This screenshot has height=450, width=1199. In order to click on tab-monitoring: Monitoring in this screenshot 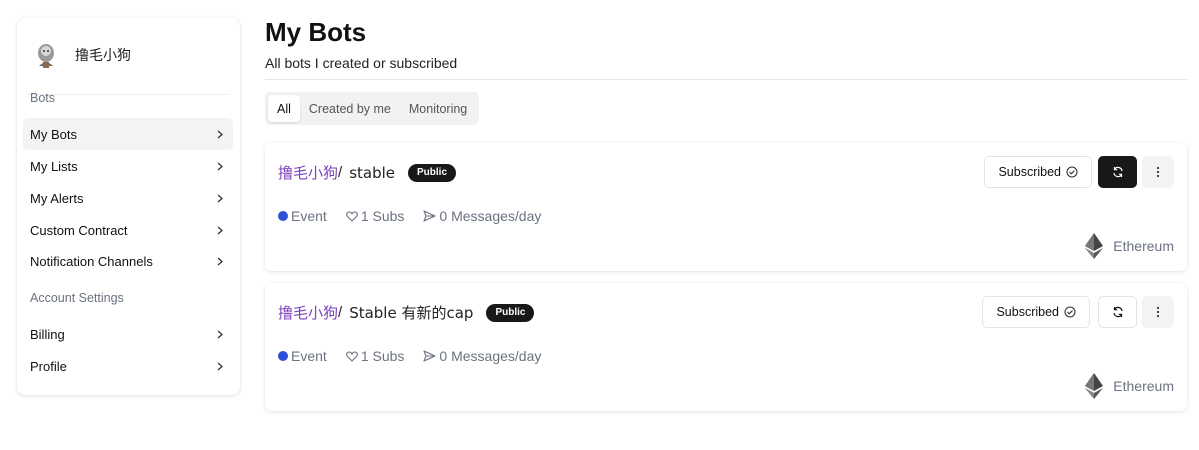, I will do `click(438, 108)`.